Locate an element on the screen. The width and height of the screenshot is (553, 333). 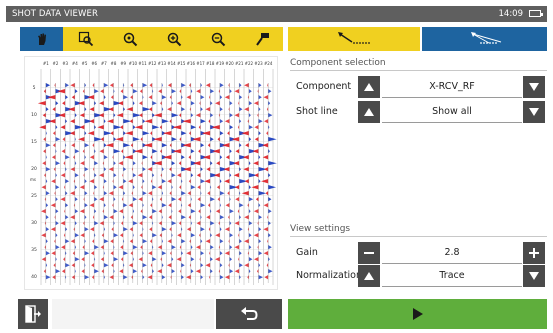
component-next-button is located at coordinates (534, 87).